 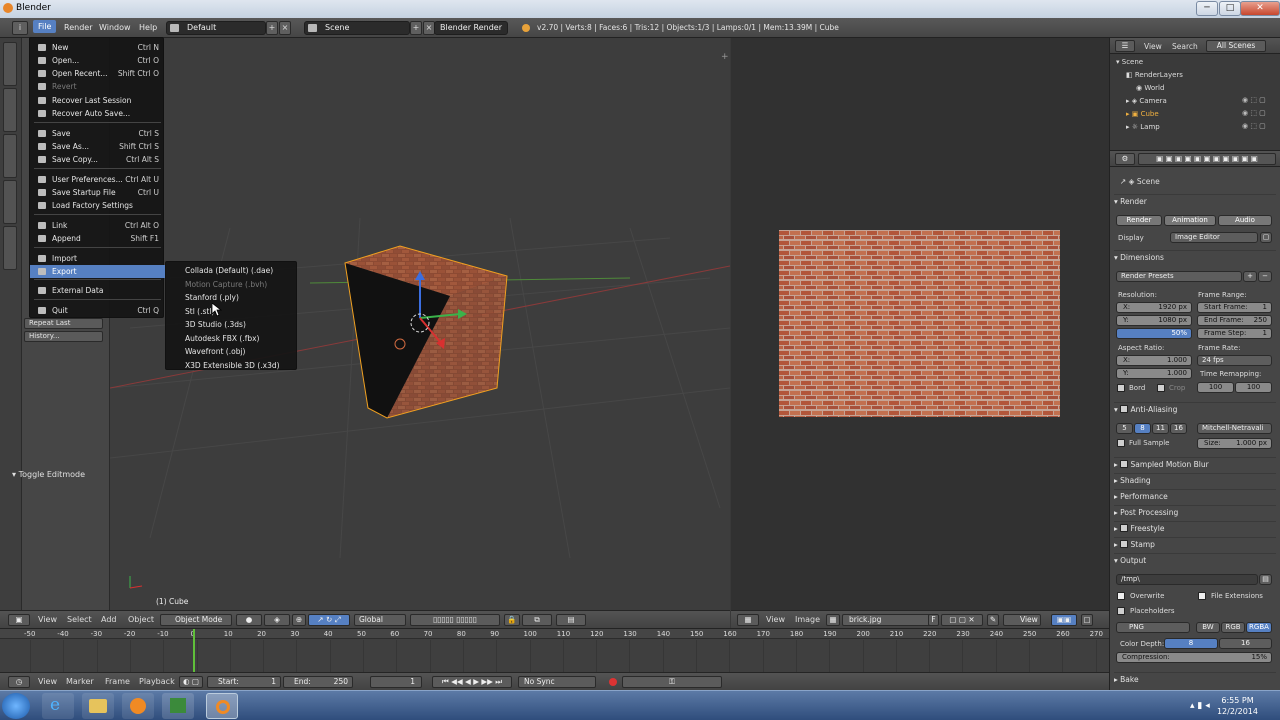 What do you see at coordinates (1200, 706) in the screenshot?
I see `system-tray-icons: ▴ ▮ ◂` at bounding box center [1200, 706].